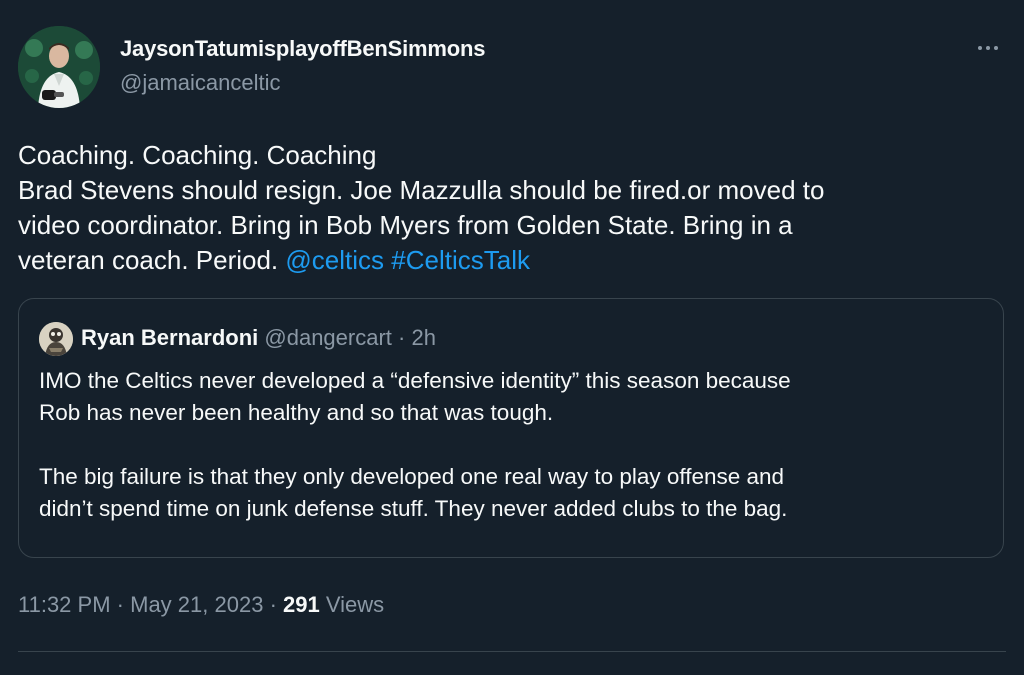 The height and width of the screenshot is (675, 1024). What do you see at coordinates (355, 604) in the screenshot?
I see `views-label: Views` at bounding box center [355, 604].